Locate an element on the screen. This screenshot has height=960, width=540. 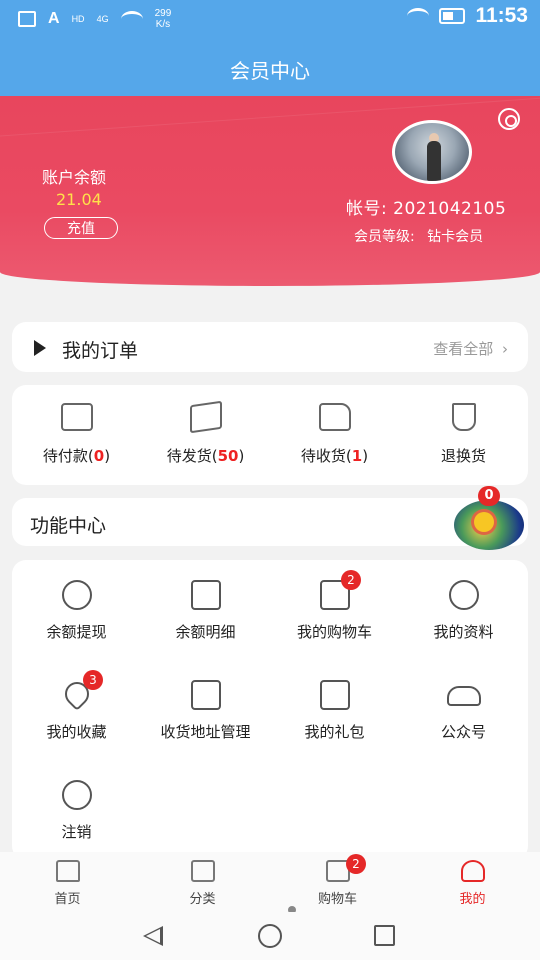
net-speed-unit: K/s is located at coordinates (163, 24).